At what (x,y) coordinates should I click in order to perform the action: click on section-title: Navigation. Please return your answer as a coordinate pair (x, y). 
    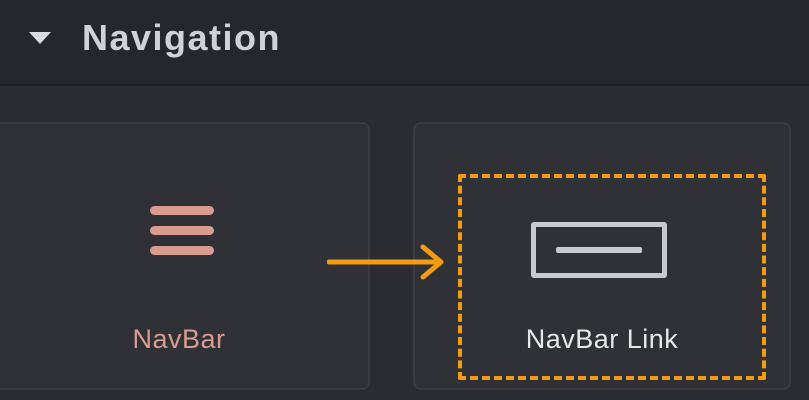
    Looking at the image, I should click on (182, 37).